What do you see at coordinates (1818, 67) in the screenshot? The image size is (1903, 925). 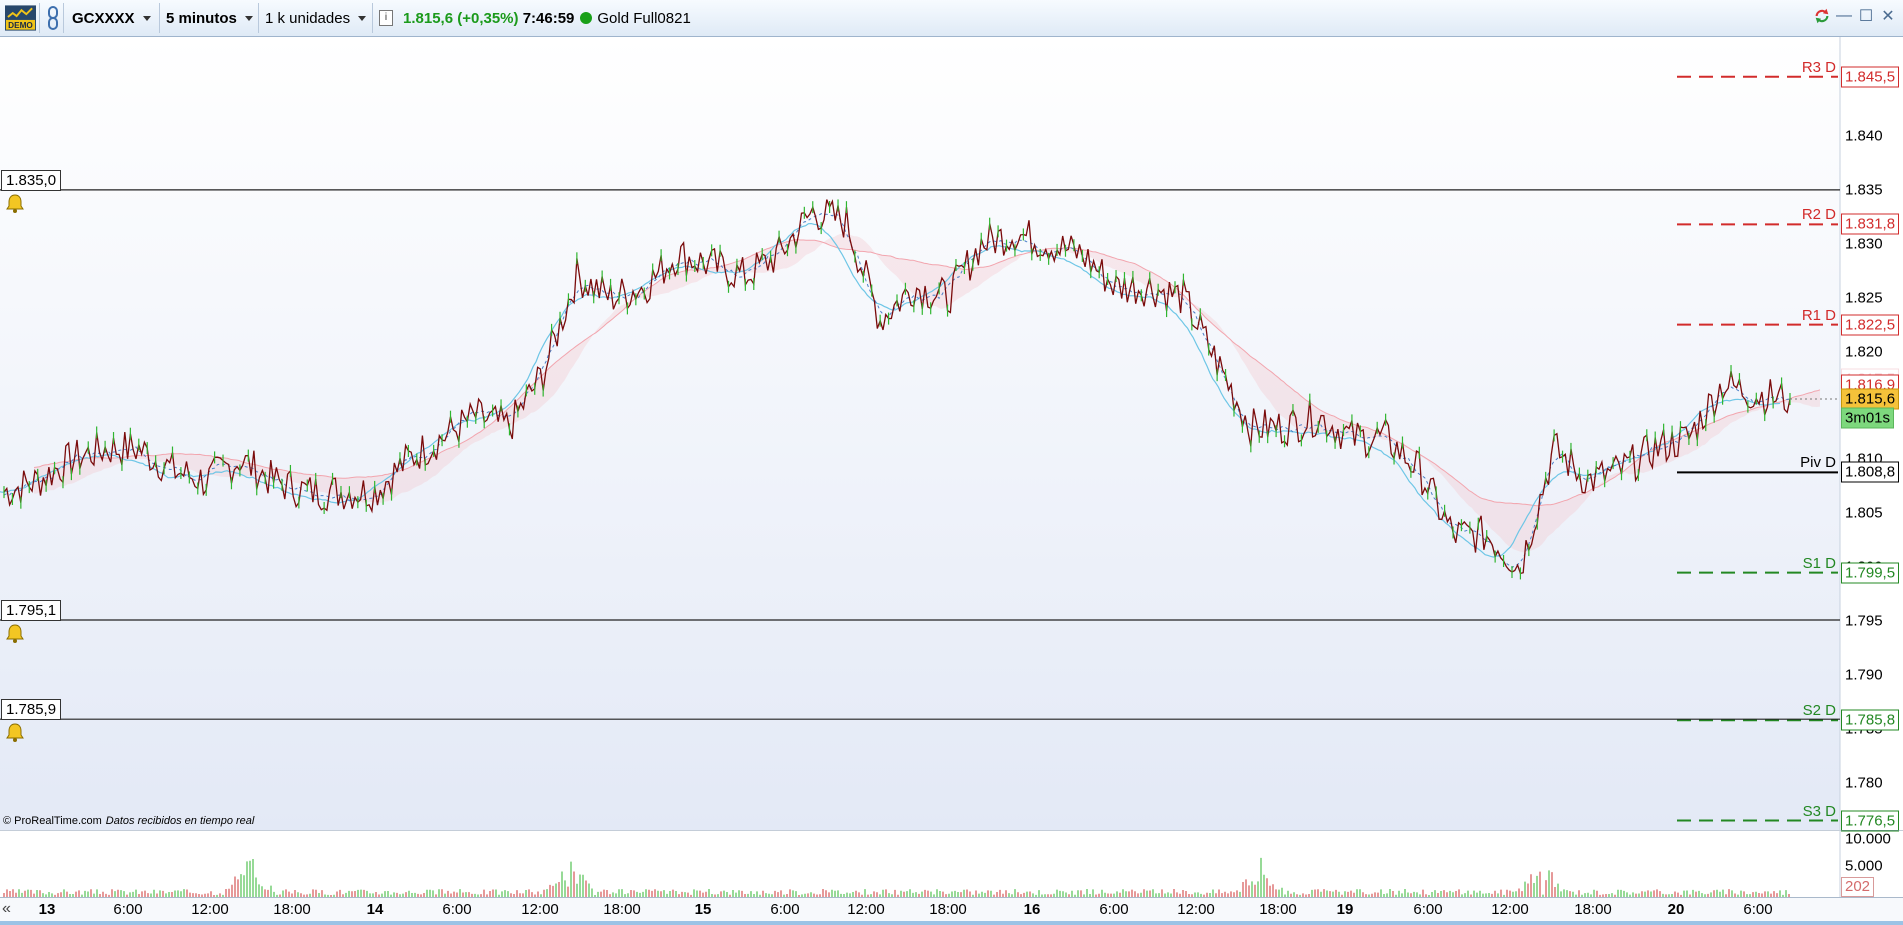 I see `pivot-level-name: R3 D` at bounding box center [1818, 67].